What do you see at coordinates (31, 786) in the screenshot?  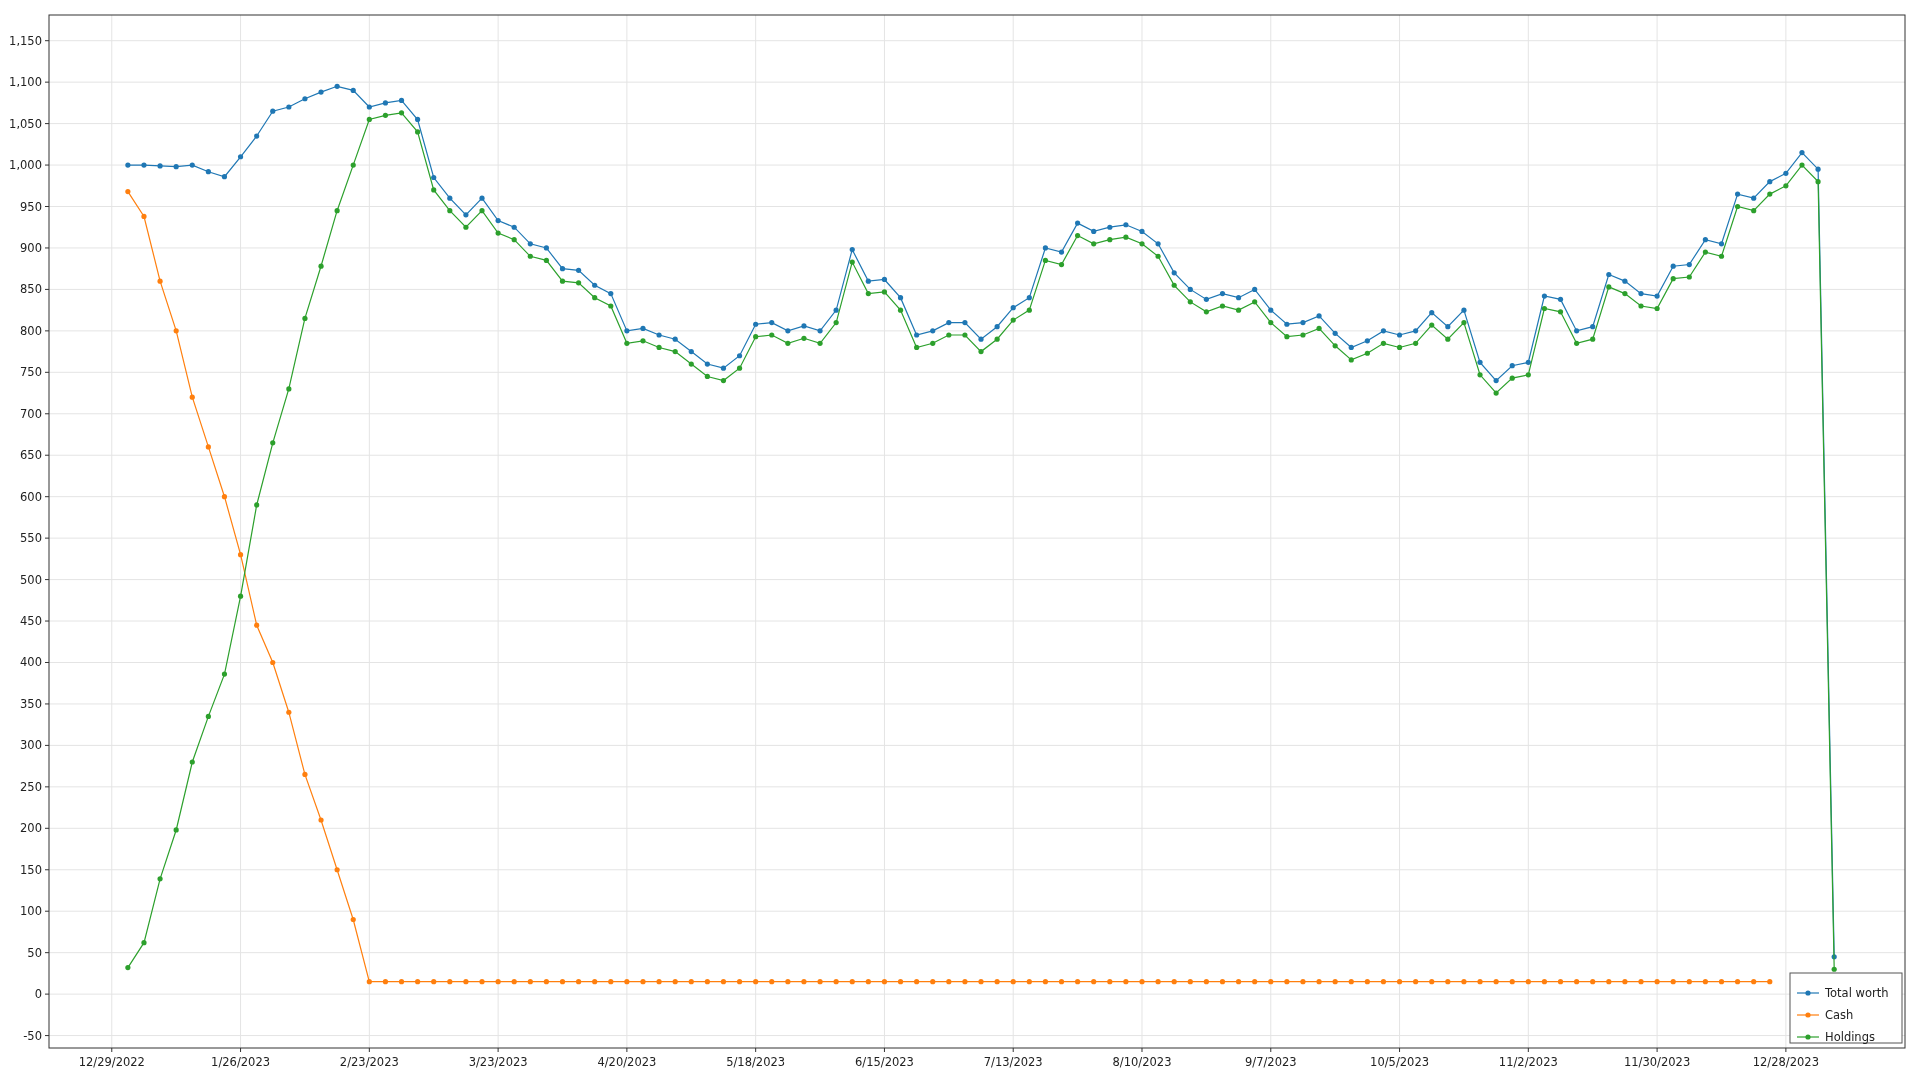 I see `y-tick-label: 250` at bounding box center [31, 786].